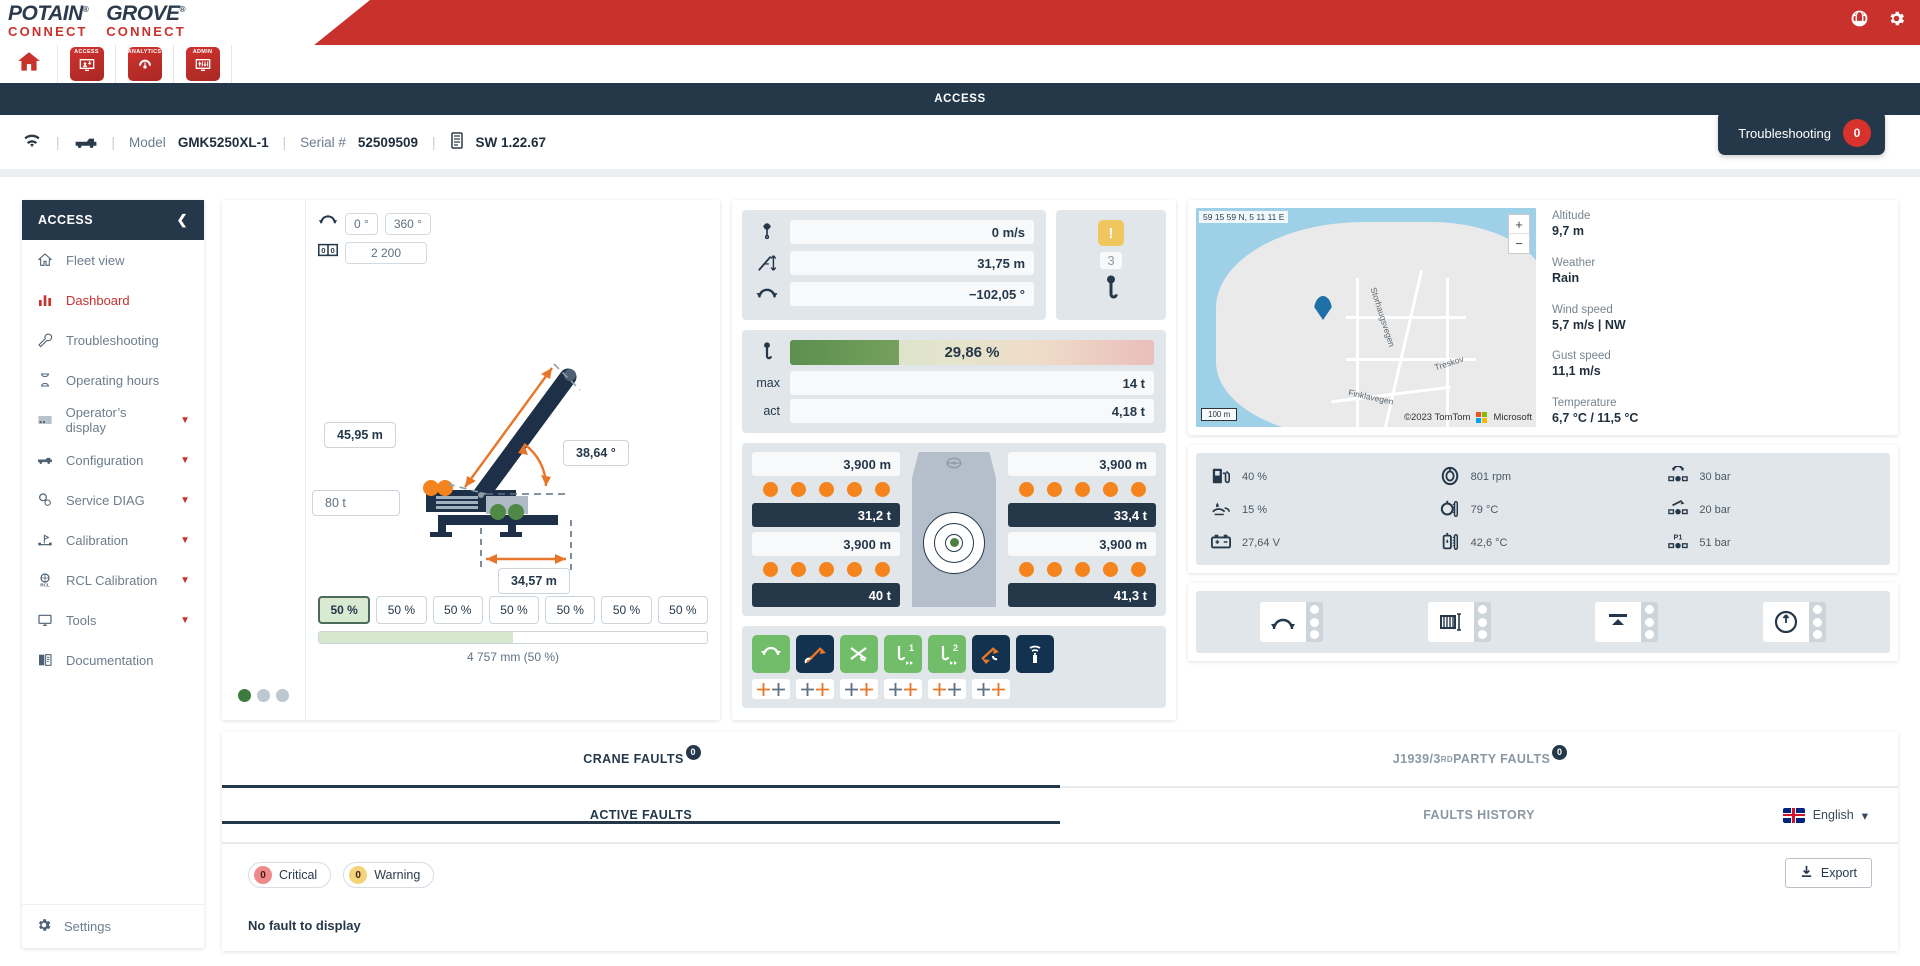 Image resolution: width=1920 pixels, height=966 pixels. I want to click on gauge-value: 15 %, so click(1255, 509).